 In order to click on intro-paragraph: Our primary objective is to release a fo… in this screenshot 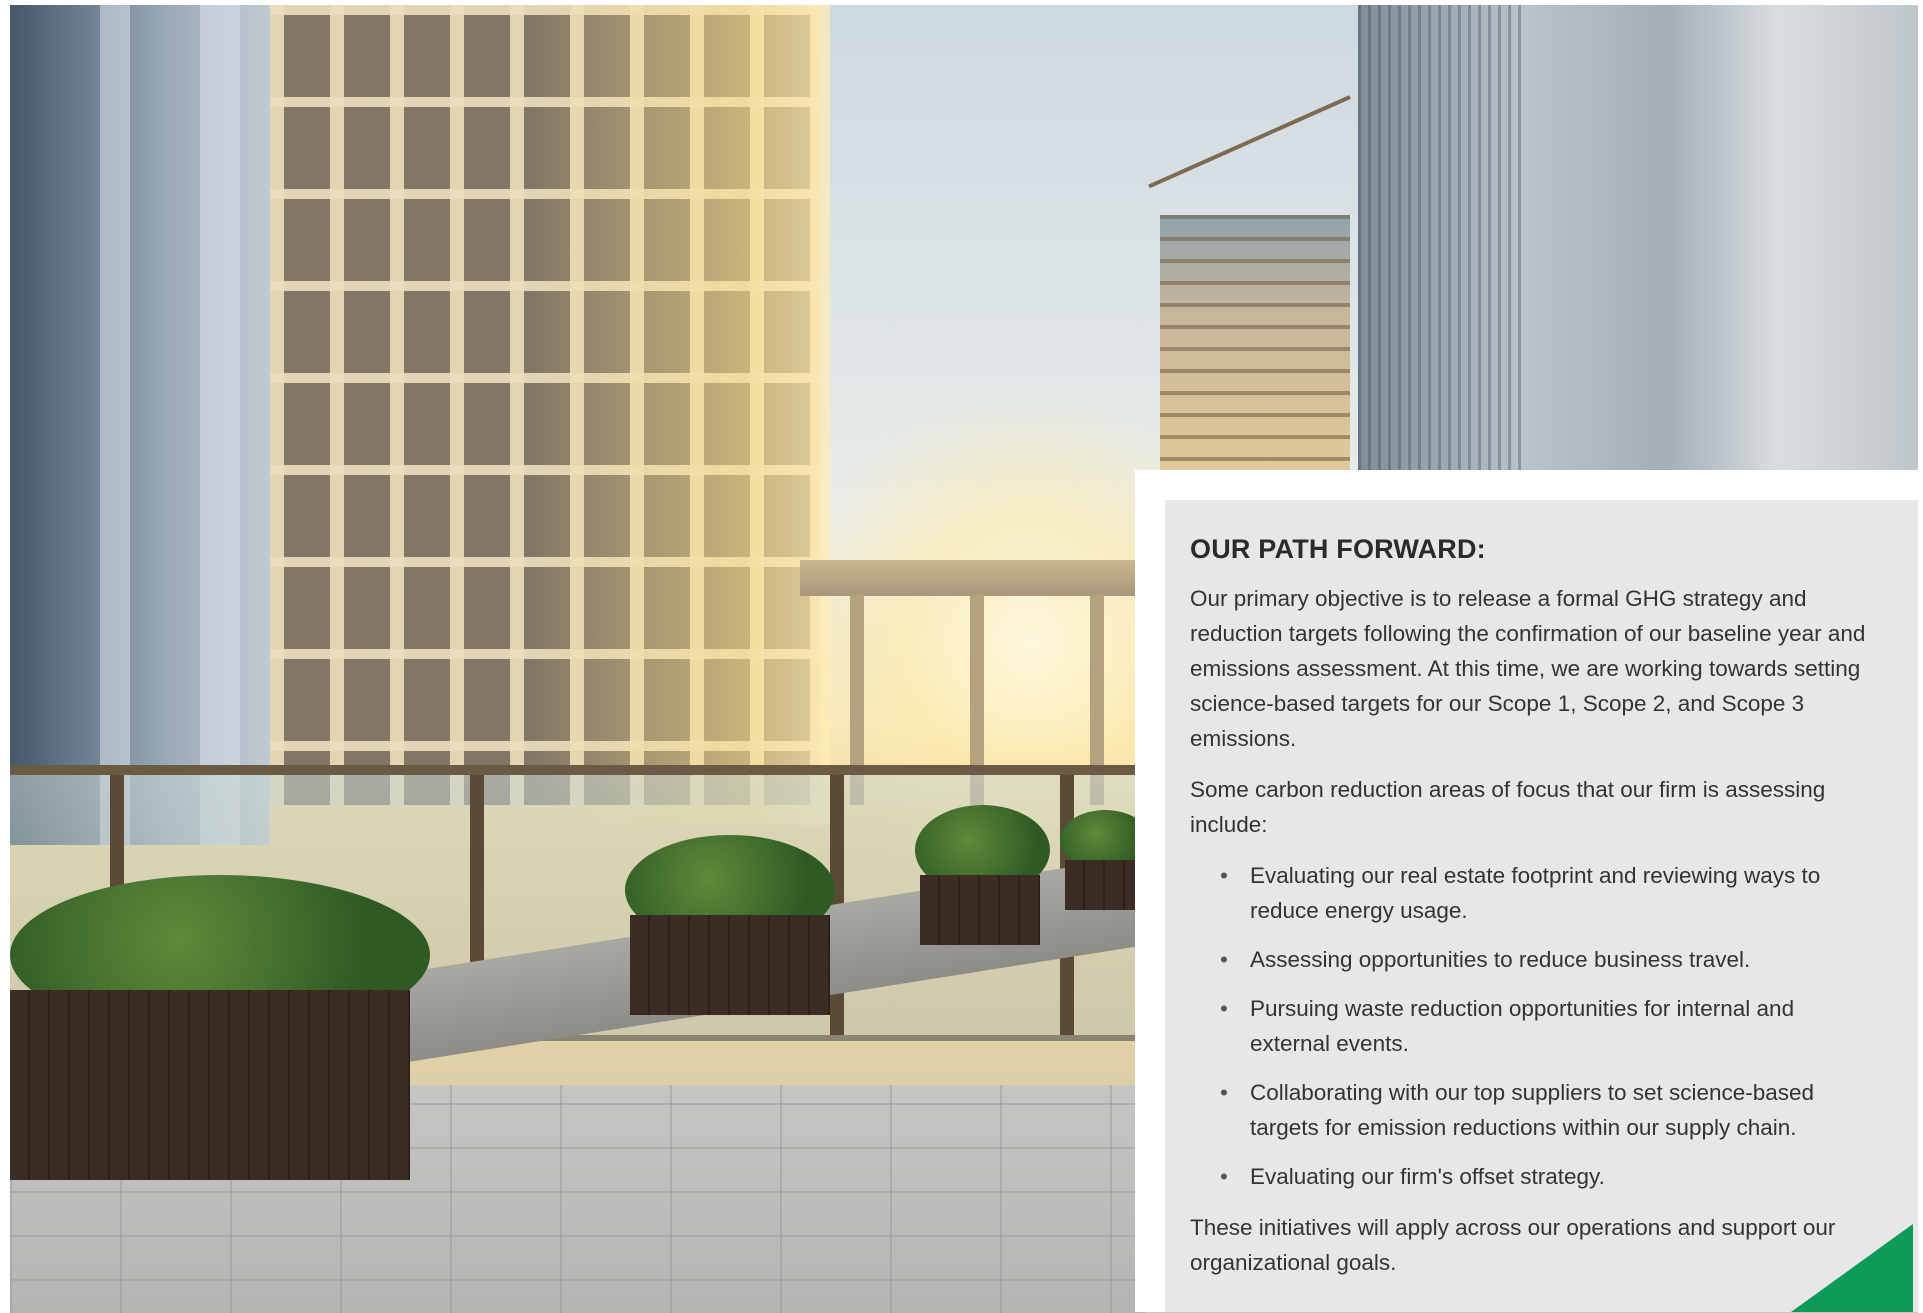, I will do `click(1528, 668)`.